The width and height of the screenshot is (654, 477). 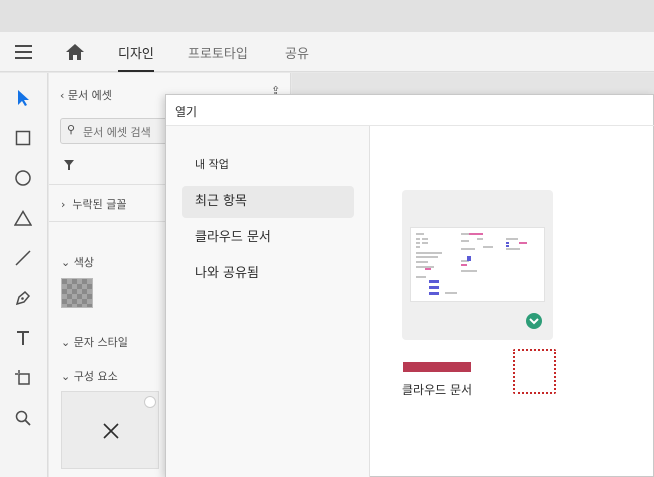 What do you see at coordinates (71, 129) in the screenshot?
I see `search-icon: ⚲` at bounding box center [71, 129].